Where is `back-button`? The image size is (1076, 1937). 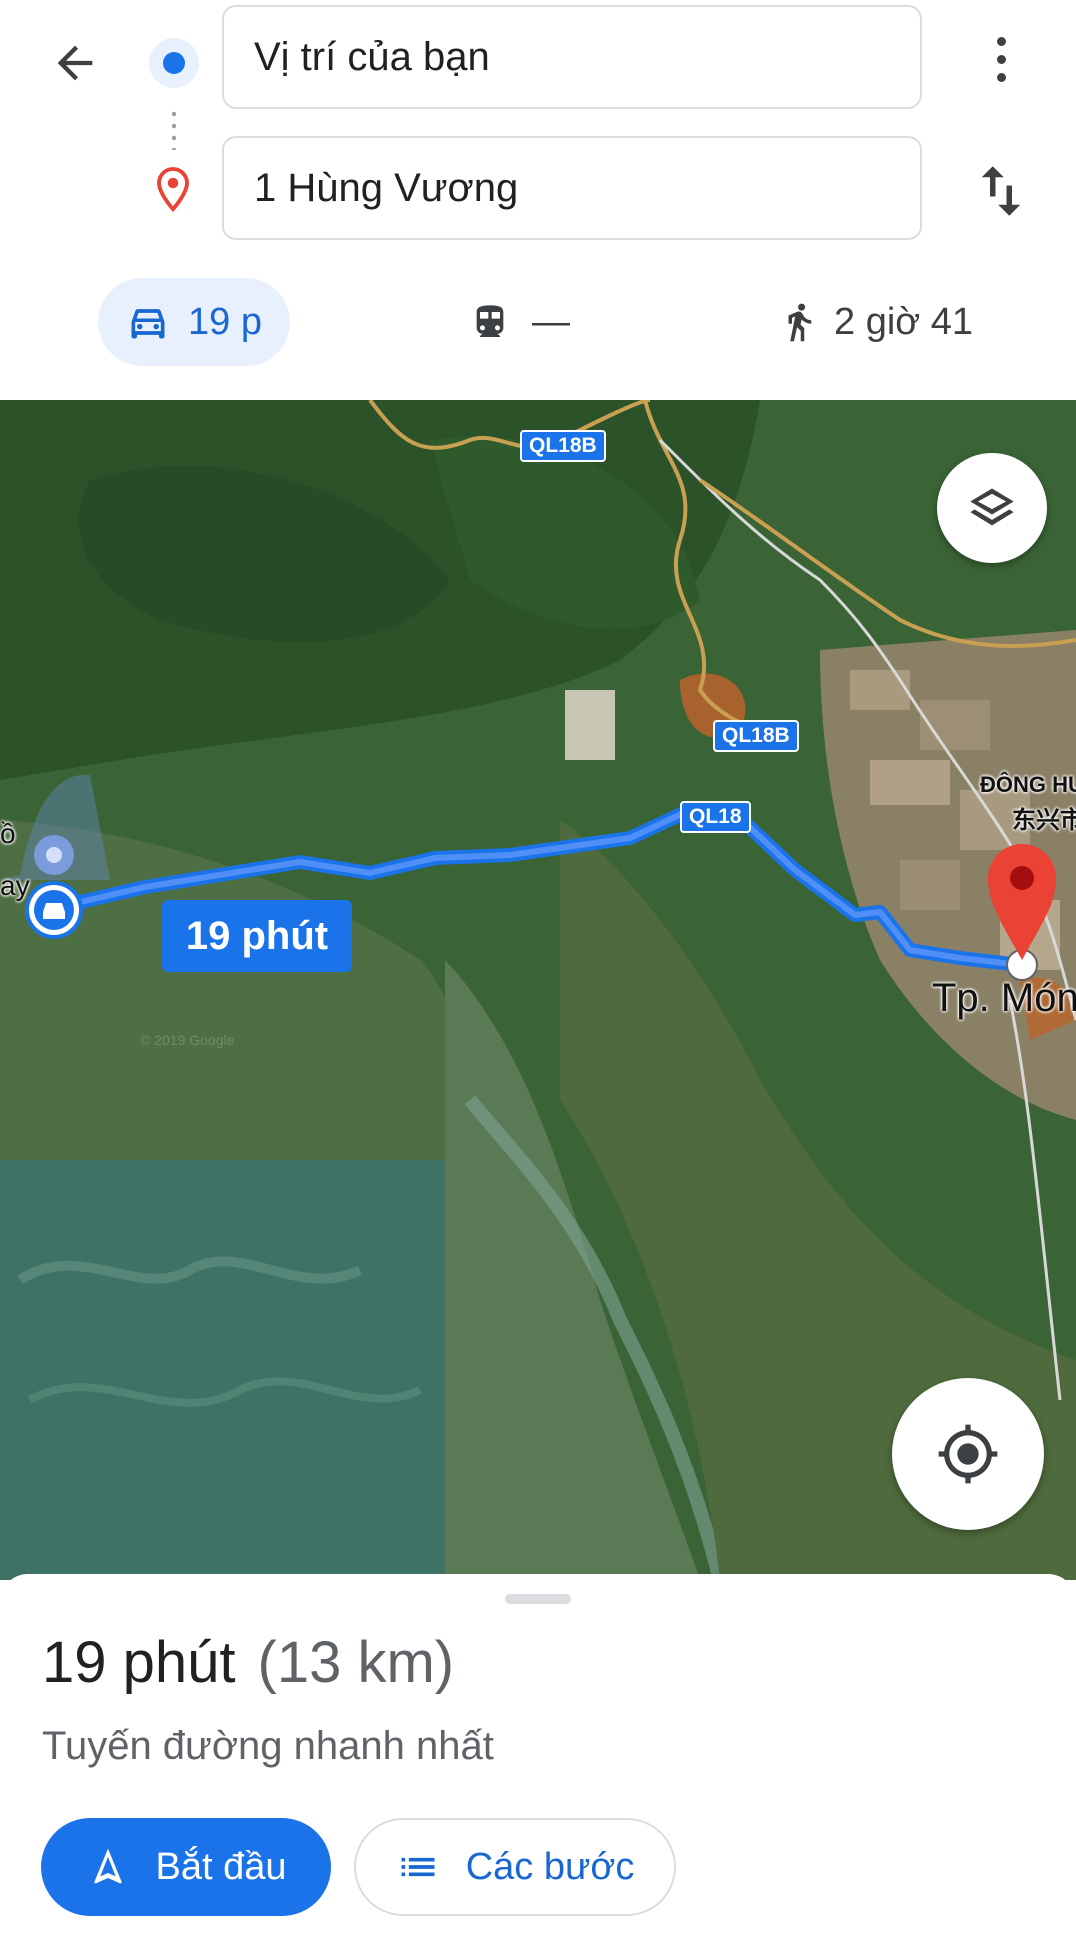 back-button is located at coordinates (75, 63).